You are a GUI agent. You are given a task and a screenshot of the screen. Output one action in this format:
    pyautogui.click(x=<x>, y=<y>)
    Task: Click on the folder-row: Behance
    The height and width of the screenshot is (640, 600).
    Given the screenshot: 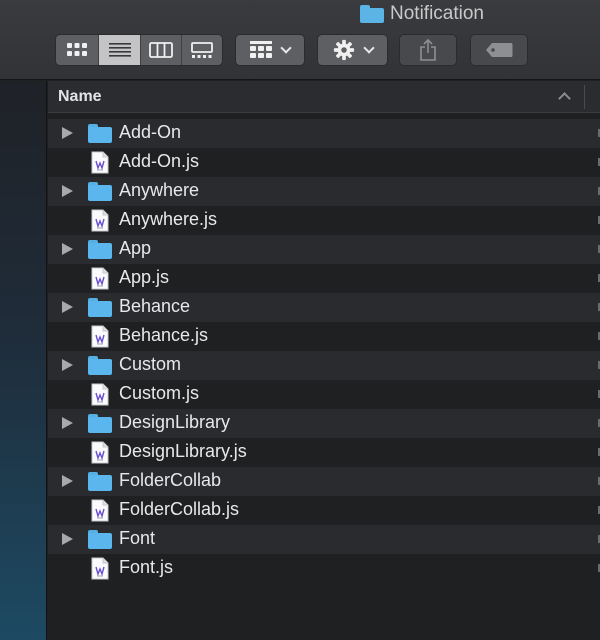 What is the action you would take?
    pyautogui.click(x=324, y=307)
    